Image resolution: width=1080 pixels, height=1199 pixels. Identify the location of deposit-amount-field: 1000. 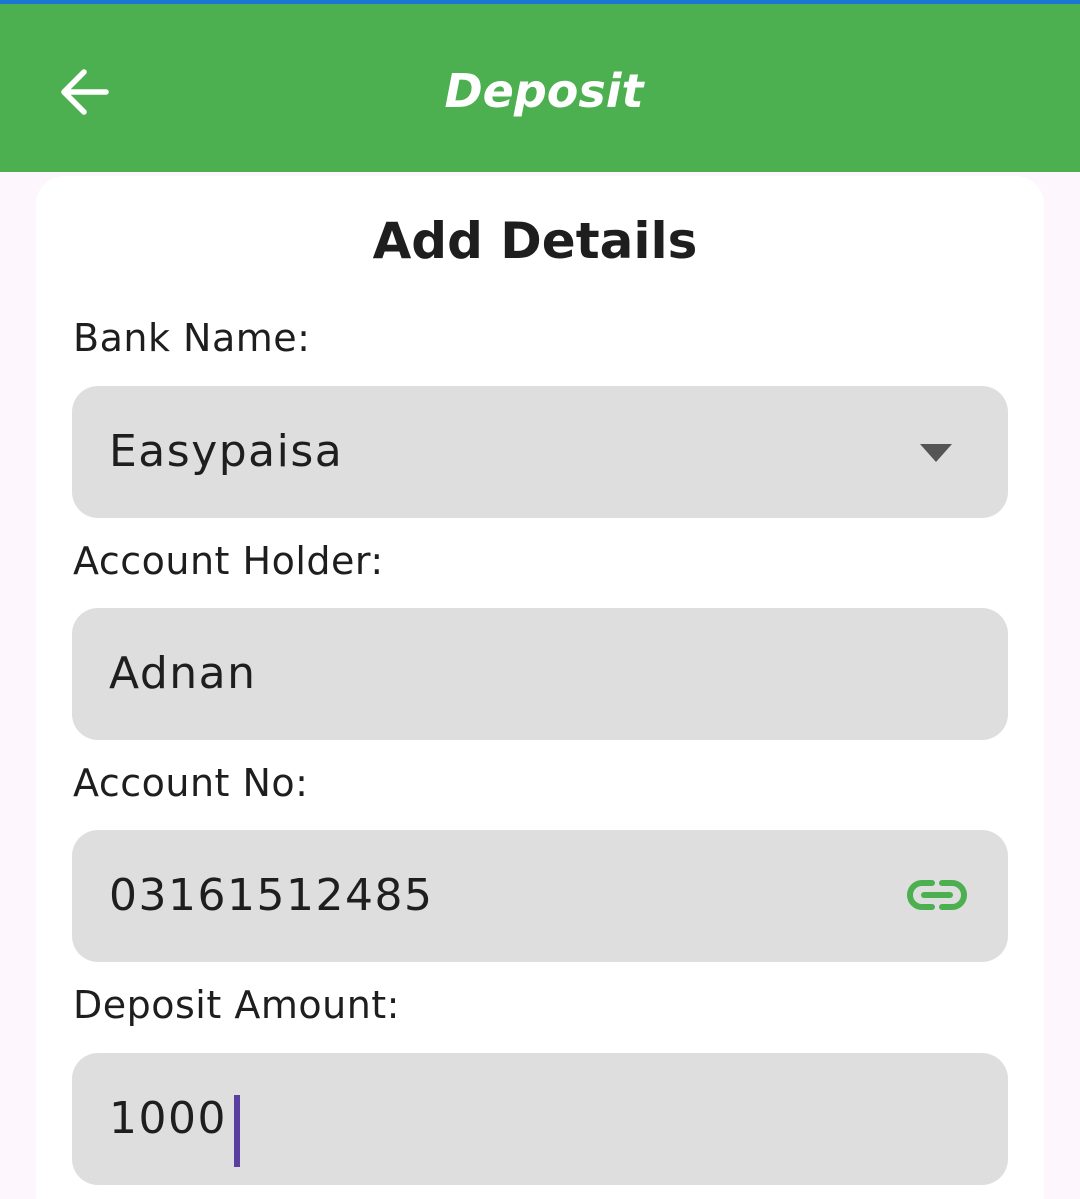
(540, 1119).